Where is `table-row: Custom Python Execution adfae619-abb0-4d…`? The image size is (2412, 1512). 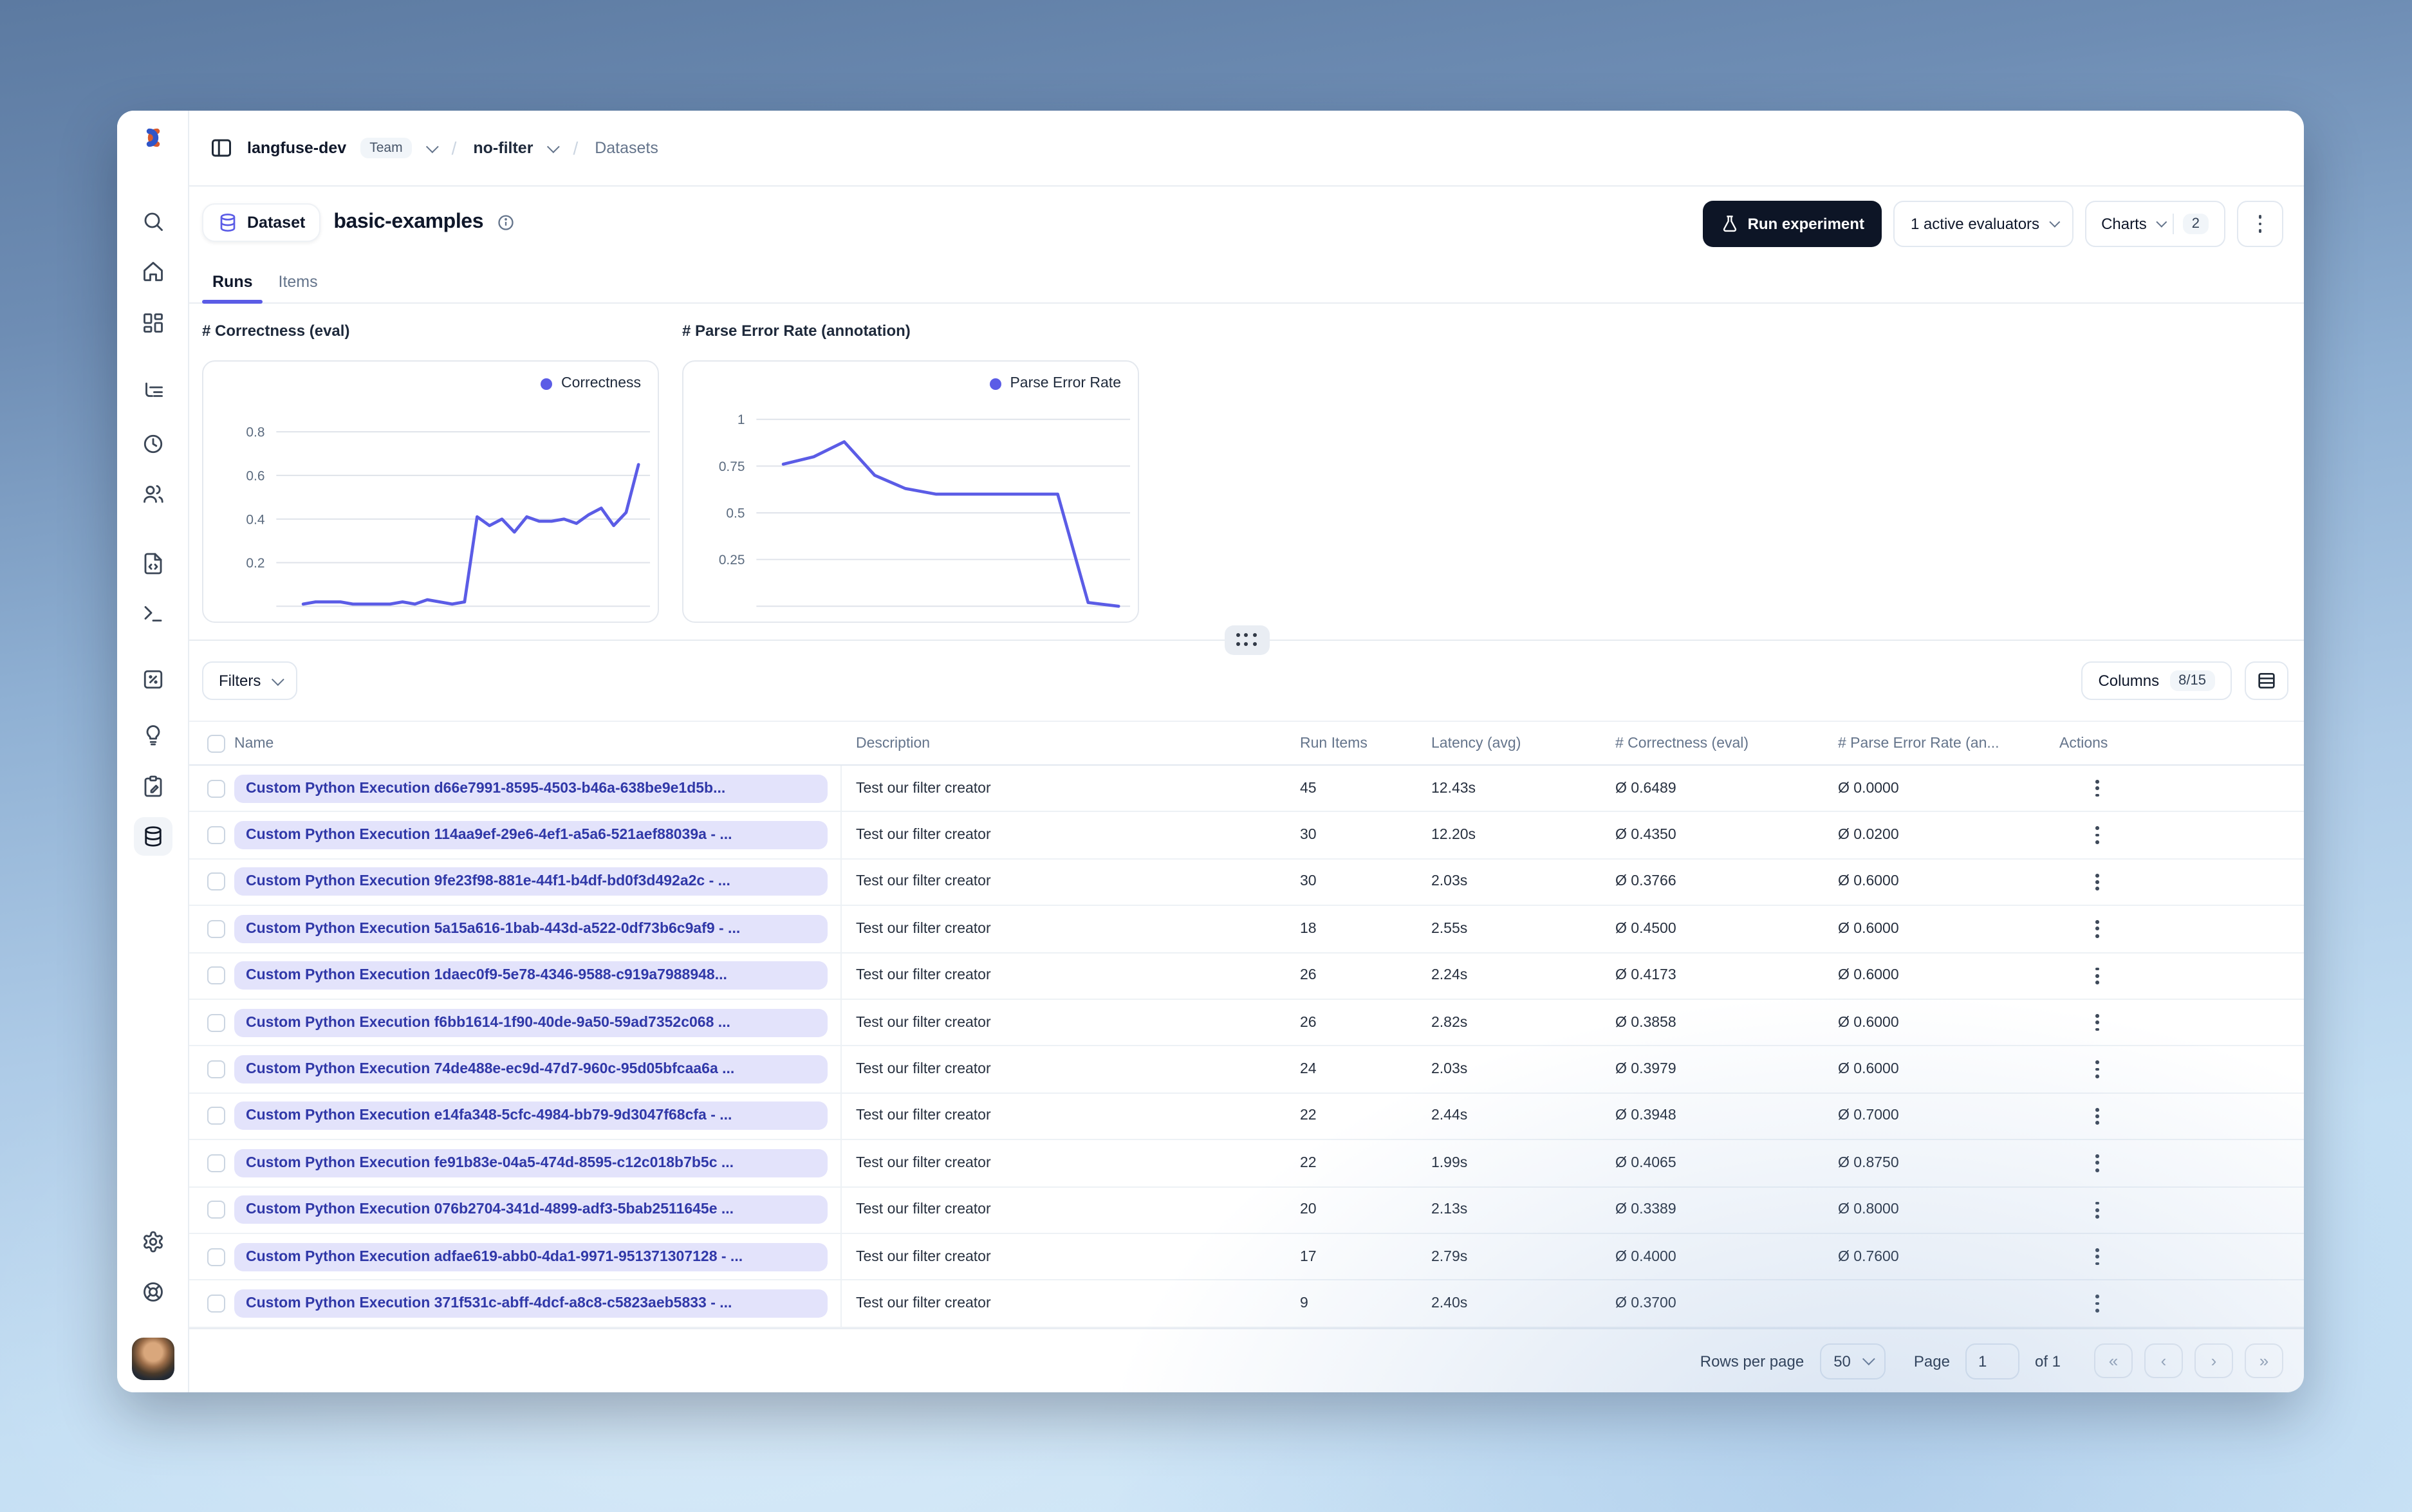 table-row: Custom Python Execution adfae619-abb0-4d… is located at coordinates (1246, 1257).